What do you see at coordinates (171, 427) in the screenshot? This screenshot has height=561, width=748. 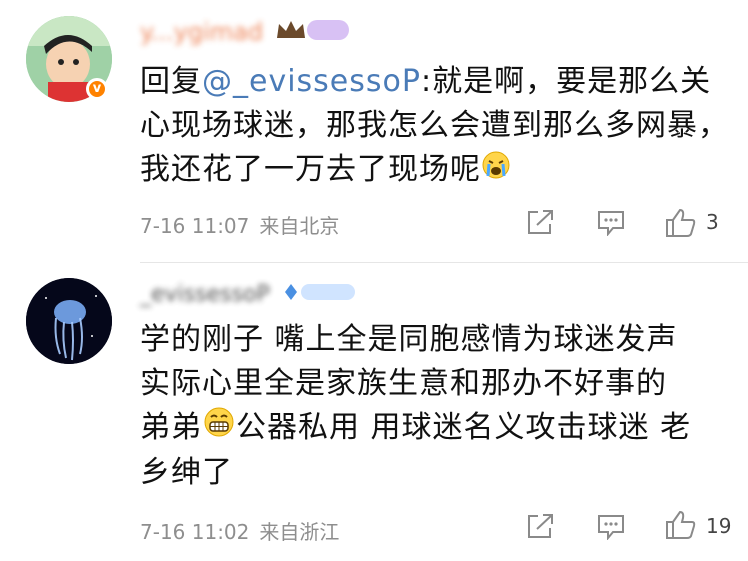 I see `comment-line: 弟弟` at bounding box center [171, 427].